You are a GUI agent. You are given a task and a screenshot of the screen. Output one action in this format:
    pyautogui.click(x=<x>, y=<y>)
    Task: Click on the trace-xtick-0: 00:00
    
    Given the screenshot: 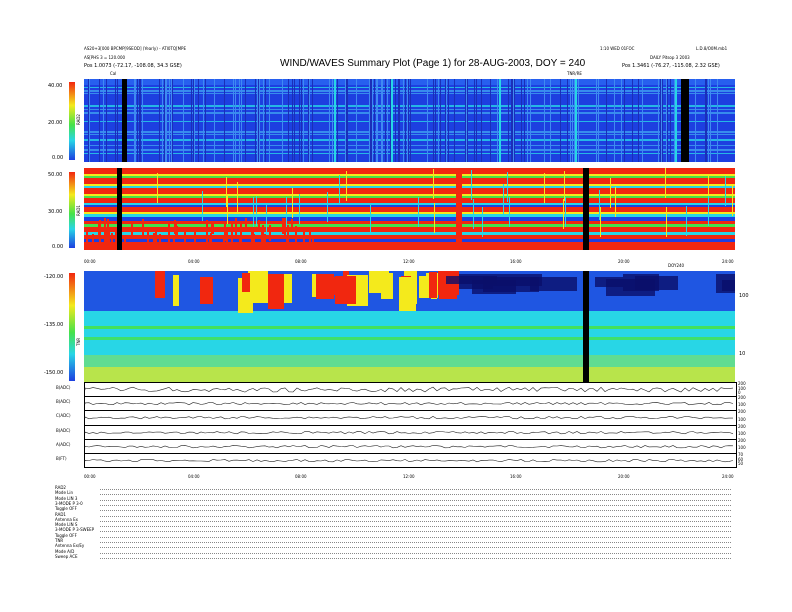 What is the action you would take?
    pyautogui.click(x=90, y=476)
    